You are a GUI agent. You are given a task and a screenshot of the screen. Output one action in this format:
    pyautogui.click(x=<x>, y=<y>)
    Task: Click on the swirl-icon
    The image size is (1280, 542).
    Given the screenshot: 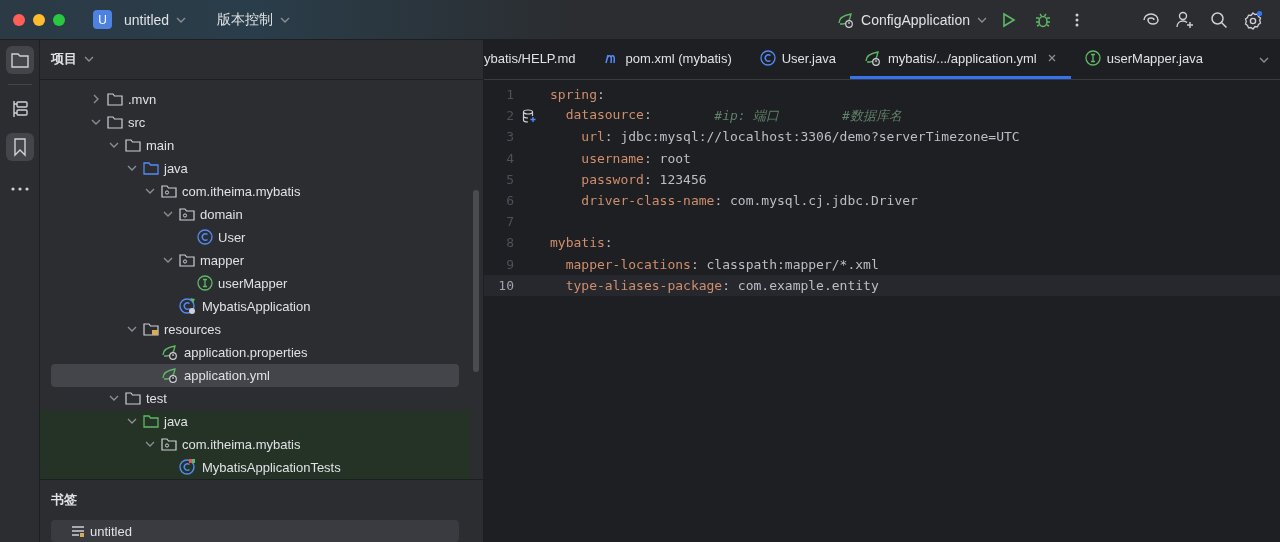 What is the action you would take?
    pyautogui.click(x=1151, y=19)
    